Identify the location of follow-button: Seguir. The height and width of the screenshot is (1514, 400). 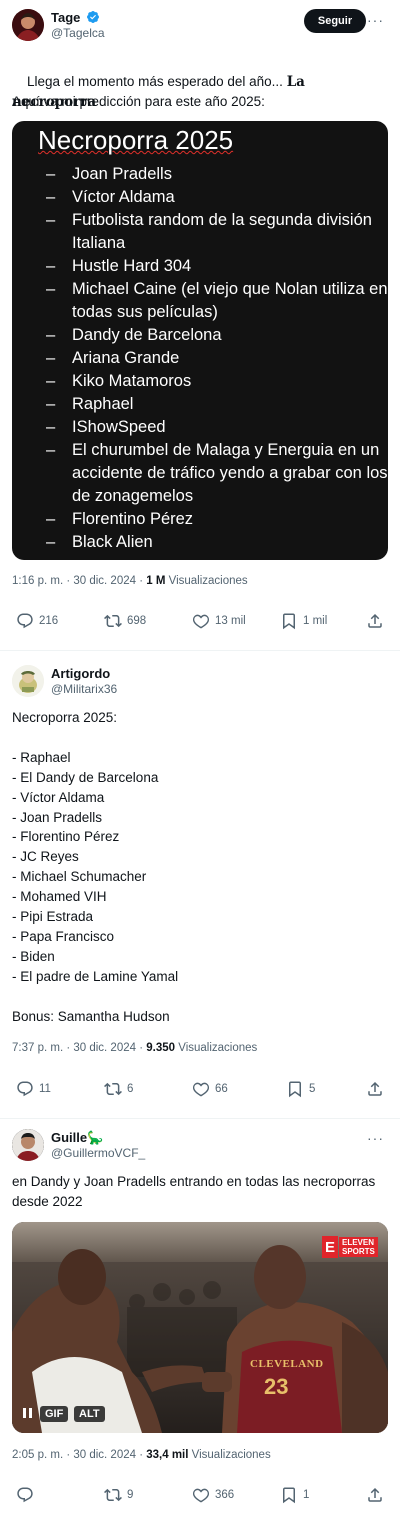
(335, 21).